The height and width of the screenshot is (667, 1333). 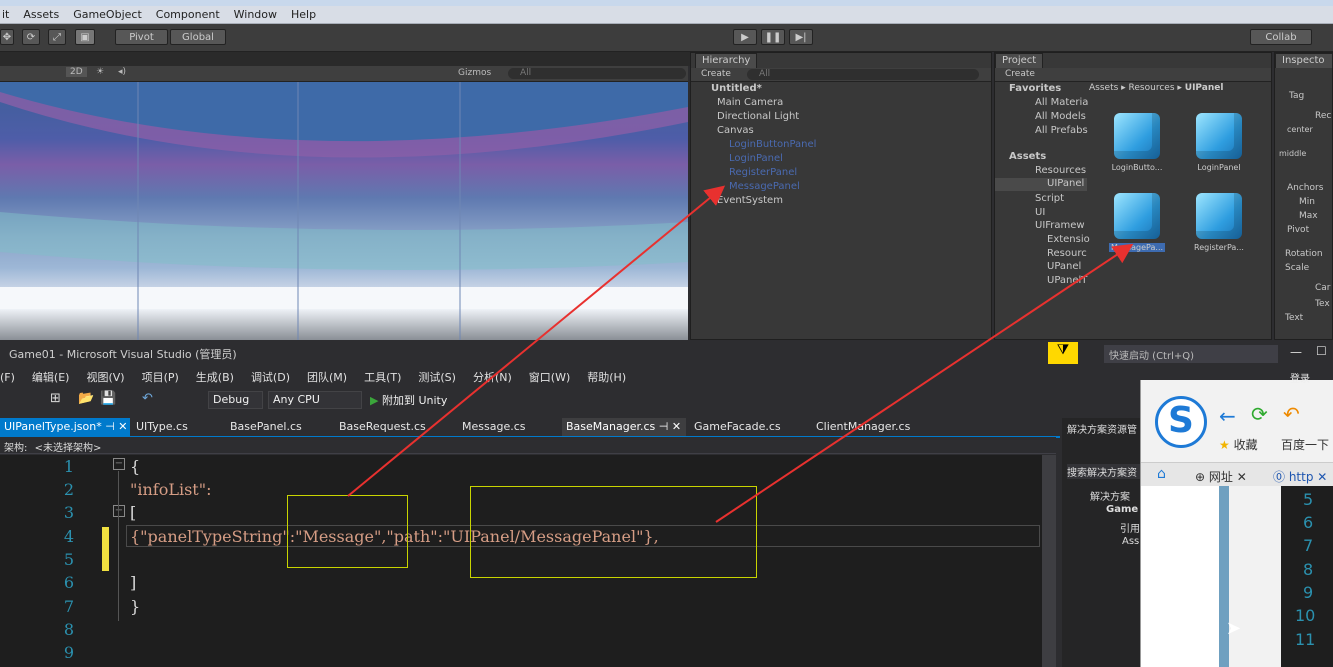 I want to click on mouse-cursor-icon: ➤, so click(x=1234, y=628).